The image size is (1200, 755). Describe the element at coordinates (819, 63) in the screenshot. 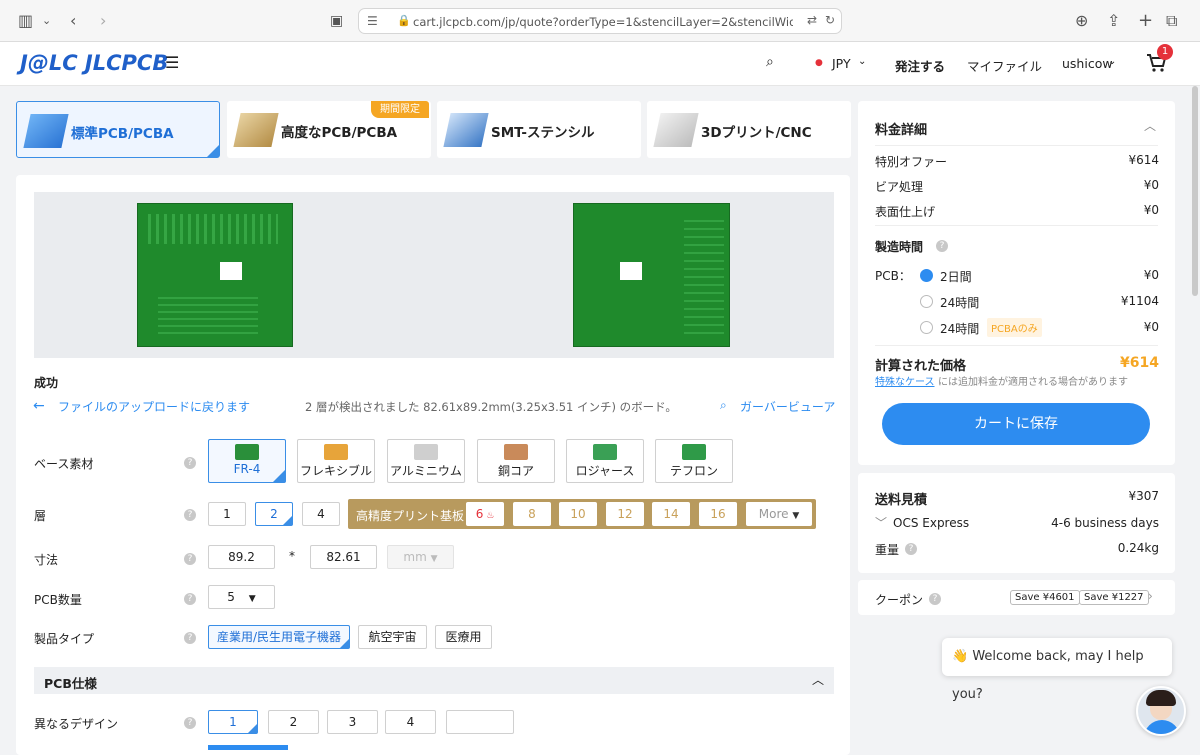

I see `flag-icon: ●` at that location.